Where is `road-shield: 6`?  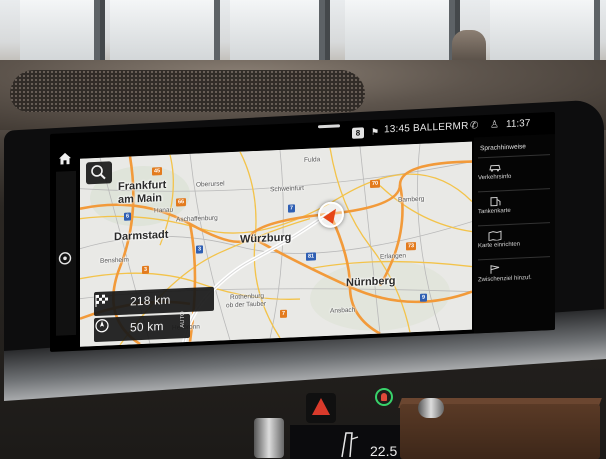
road-shield: 6 is located at coordinates (128, 216).